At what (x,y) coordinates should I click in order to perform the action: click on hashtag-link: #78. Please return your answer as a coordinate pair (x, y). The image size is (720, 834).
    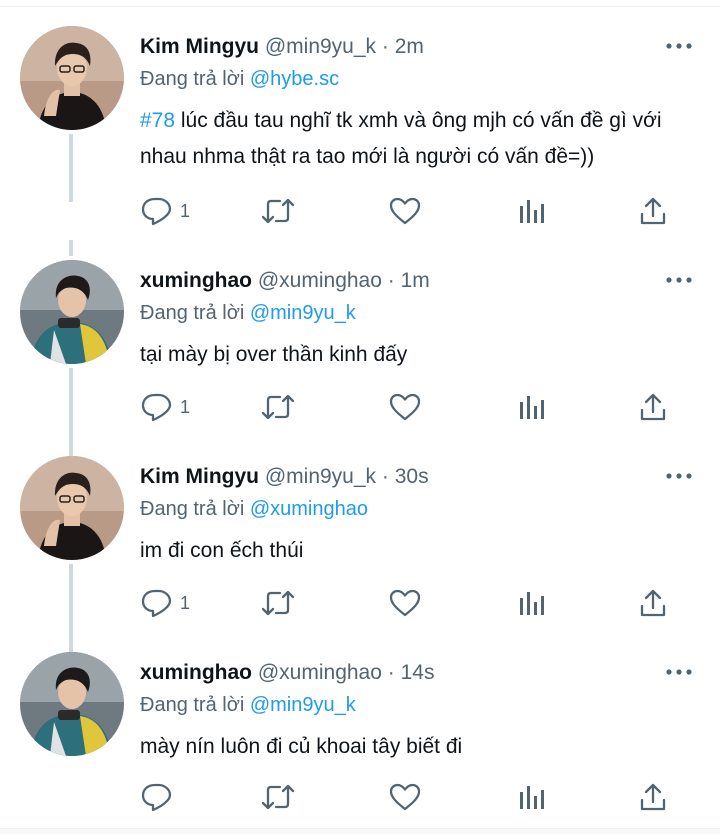
    Looking at the image, I should click on (157, 120).